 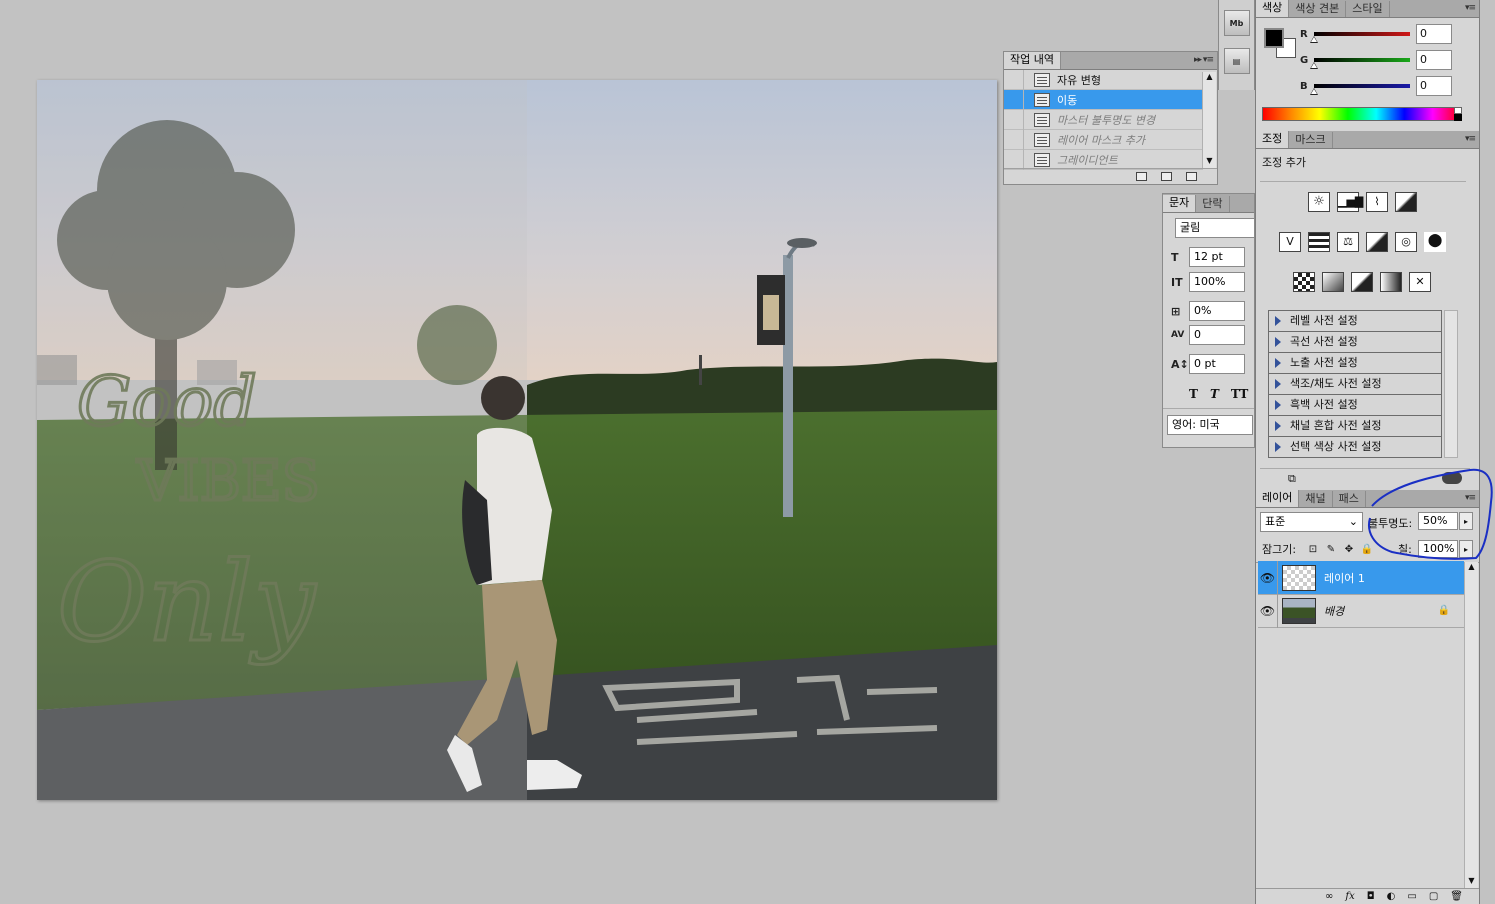 What do you see at coordinates (1193, 394) in the screenshot?
I see `faux-bold-button: T` at bounding box center [1193, 394].